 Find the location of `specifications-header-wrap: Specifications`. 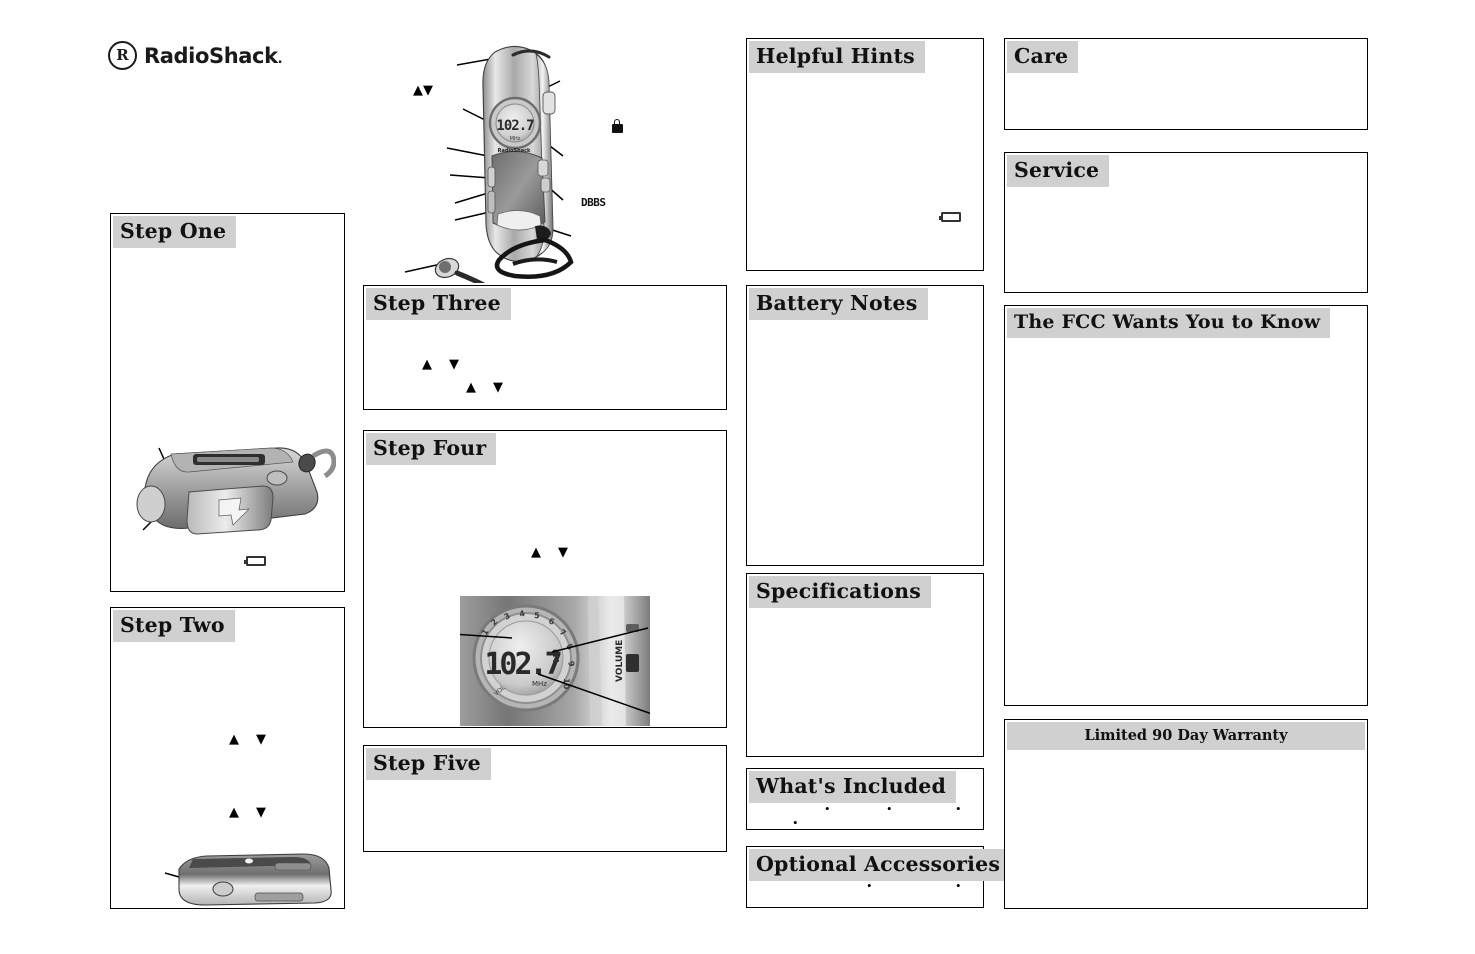

specifications-header-wrap: Specifications is located at coordinates (840, 592).